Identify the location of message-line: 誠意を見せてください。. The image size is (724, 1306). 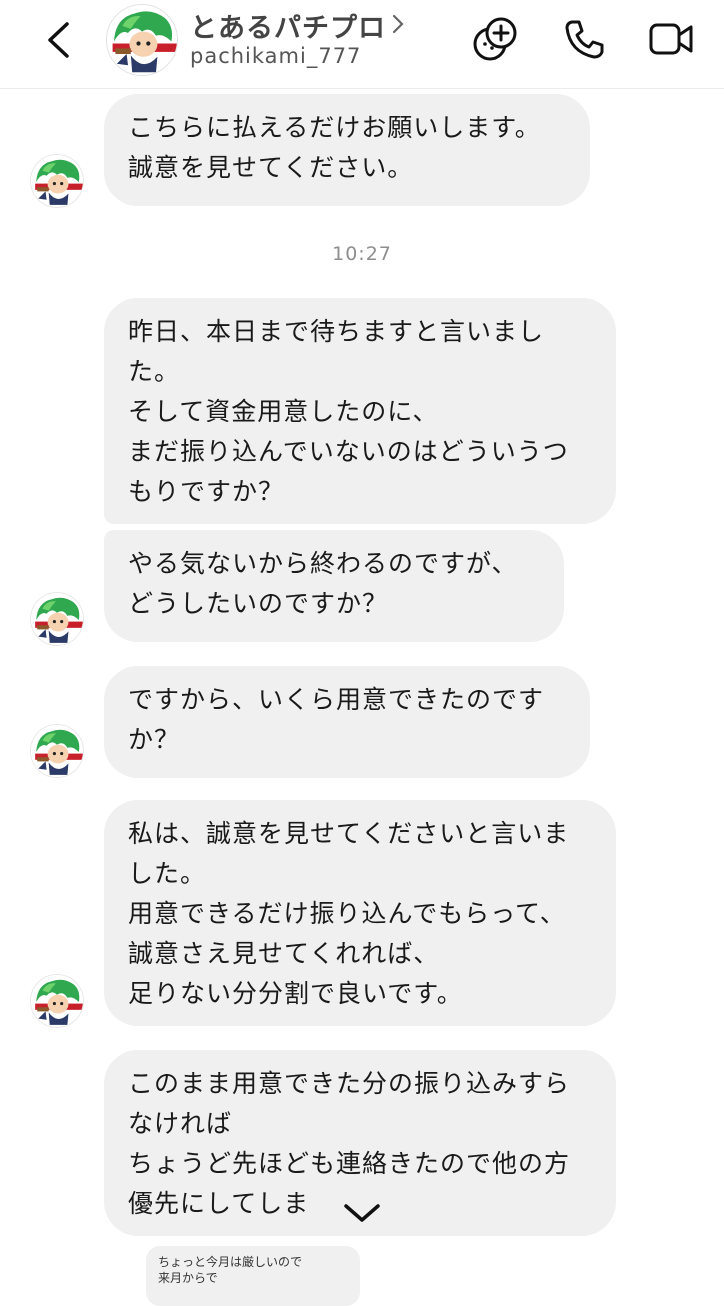
(271, 167).